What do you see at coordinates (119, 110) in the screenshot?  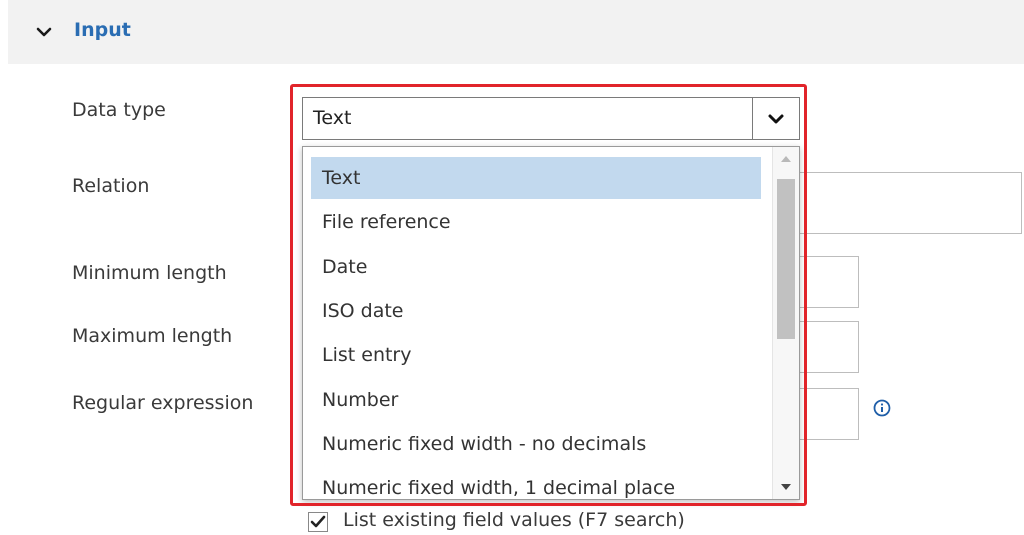 I see `data-type-label: Data type` at bounding box center [119, 110].